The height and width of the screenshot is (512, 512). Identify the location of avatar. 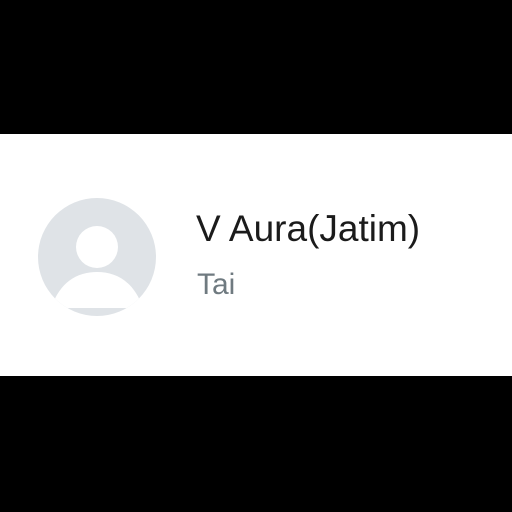
(97, 257).